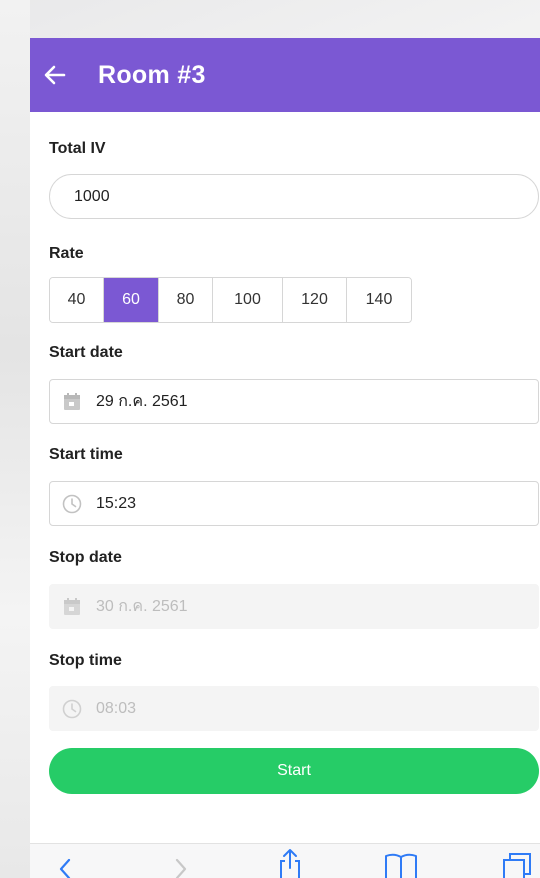 This screenshot has height=878, width=540. What do you see at coordinates (77, 148) in the screenshot?
I see `total-iv-label: Total IV` at bounding box center [77, 148].